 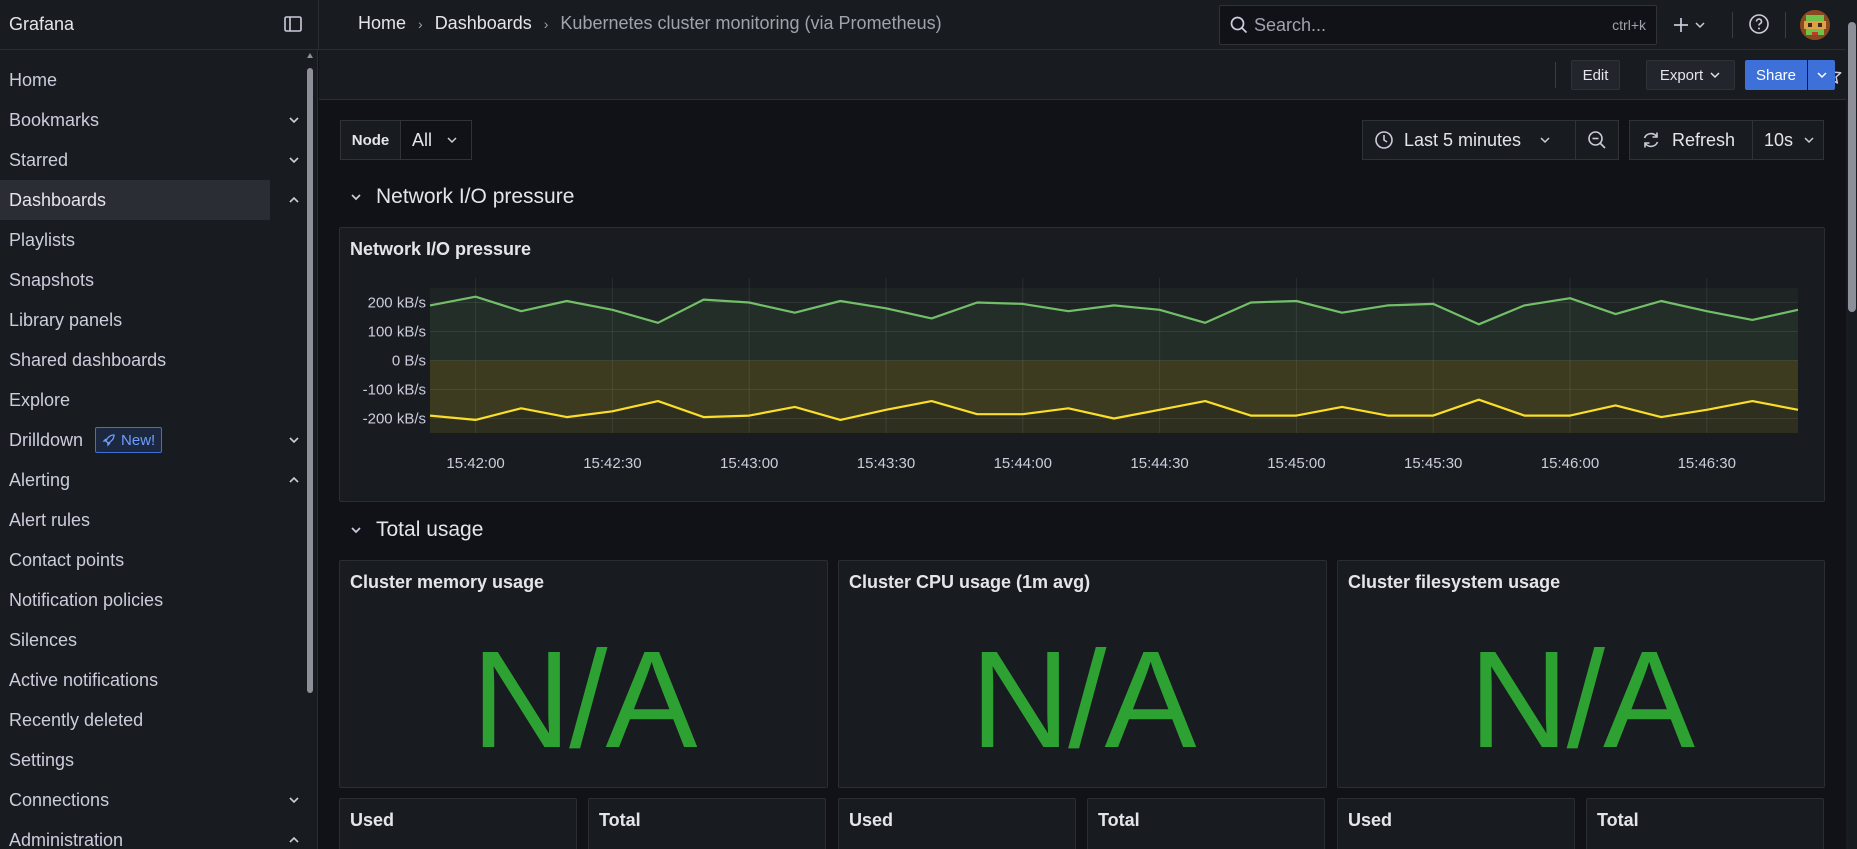 What do you see at coordinates (397, 332) in the screenshot?
I see `y-tick-label: 100 kB/s` at bounding box center [397, 332].